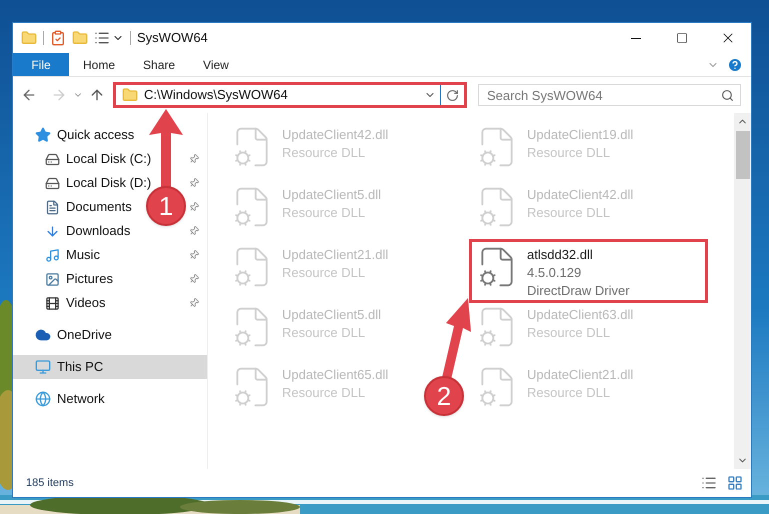 The height and width of the screenshot is (514, 769). What do you see at coordinates (72, 255) in the screenshot?
I see `sidebar-item: Music` at bounding box center [72, 255].